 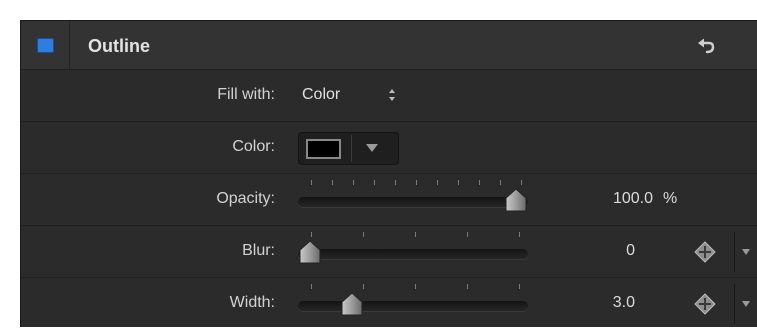 What do you see at coordinates (417, 287) in the screenshot?
I see `width-ticks` at bounding box center [417, 287].